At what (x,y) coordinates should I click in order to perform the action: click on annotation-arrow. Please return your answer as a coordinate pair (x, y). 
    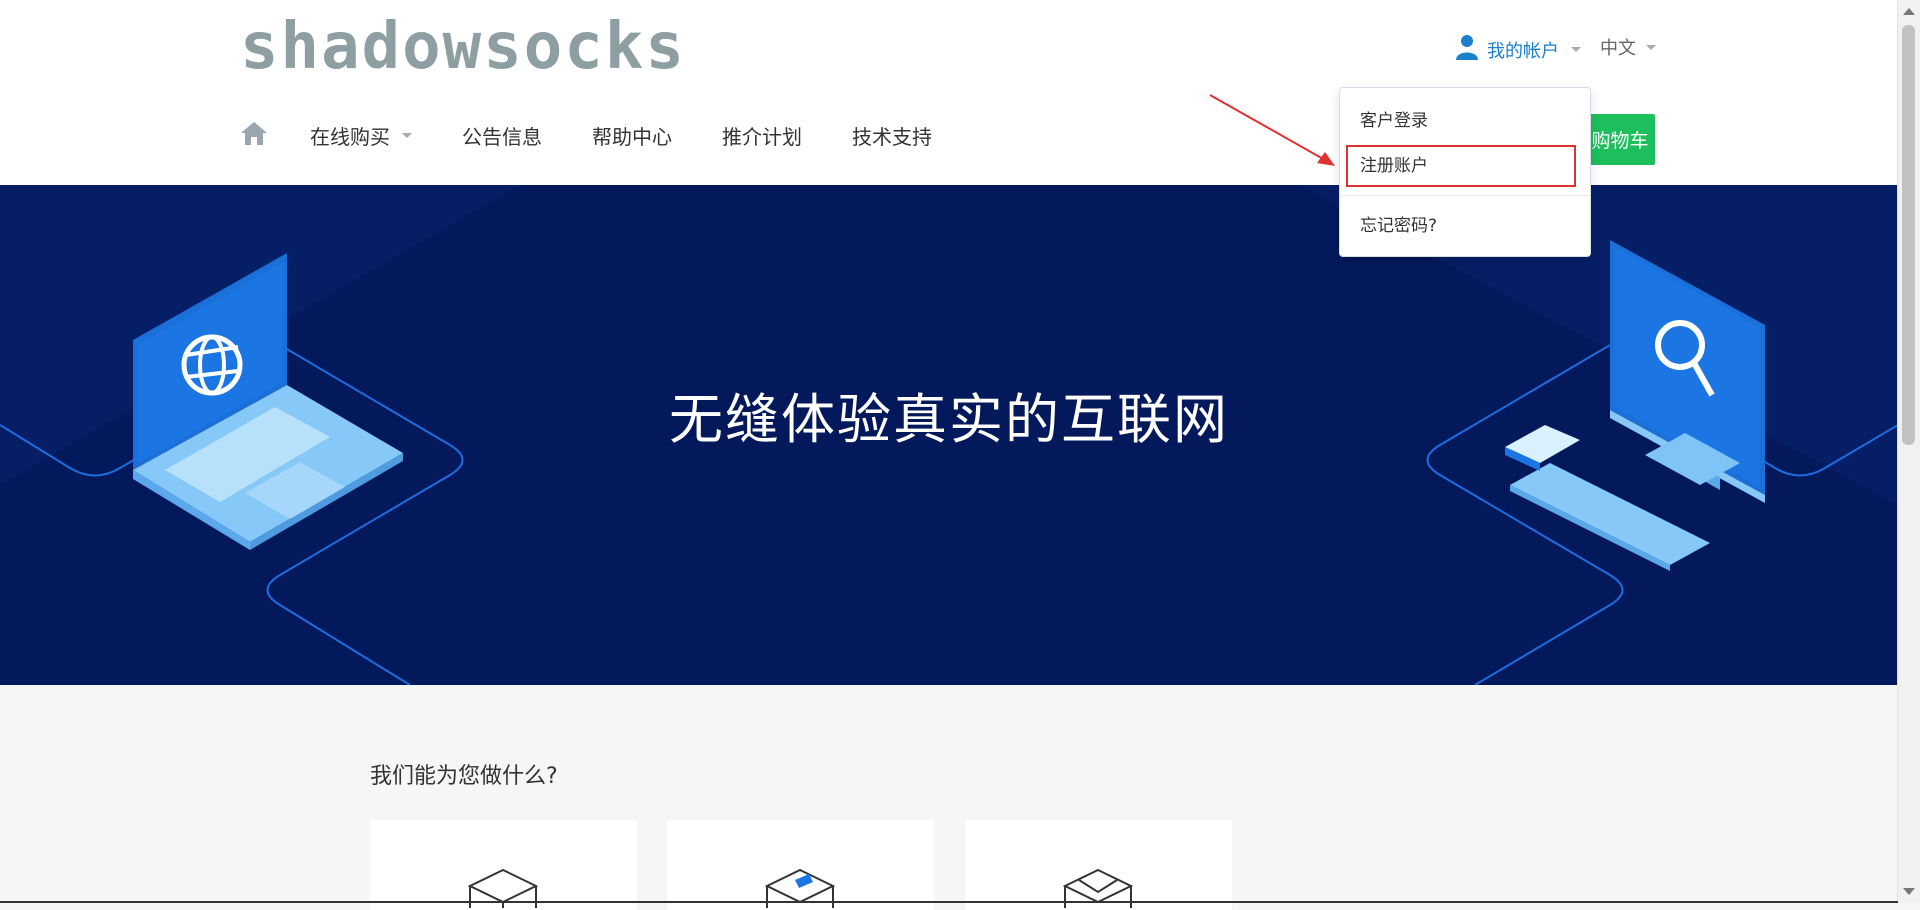
    Looking at the image, I should click on (1272, 130).